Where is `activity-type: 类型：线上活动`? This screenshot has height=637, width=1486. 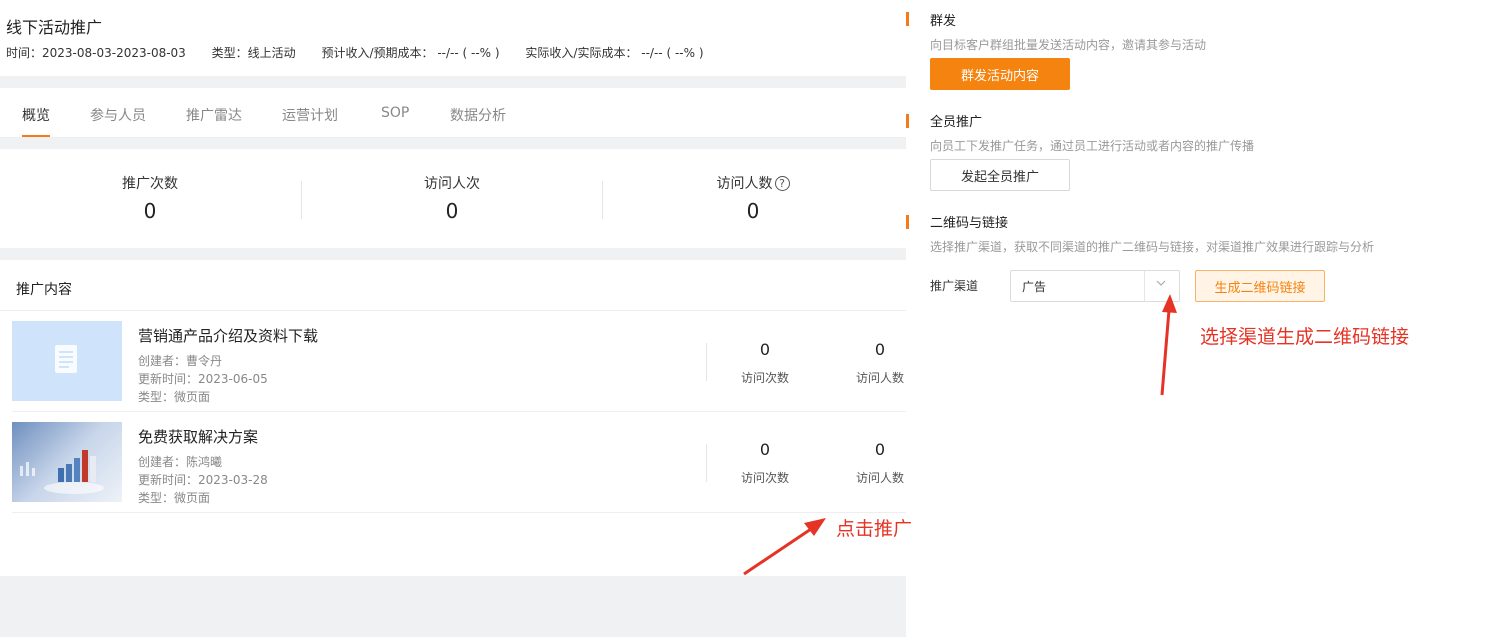 activity-type: 类型：线上活动 is located at coordinates (253, 53).